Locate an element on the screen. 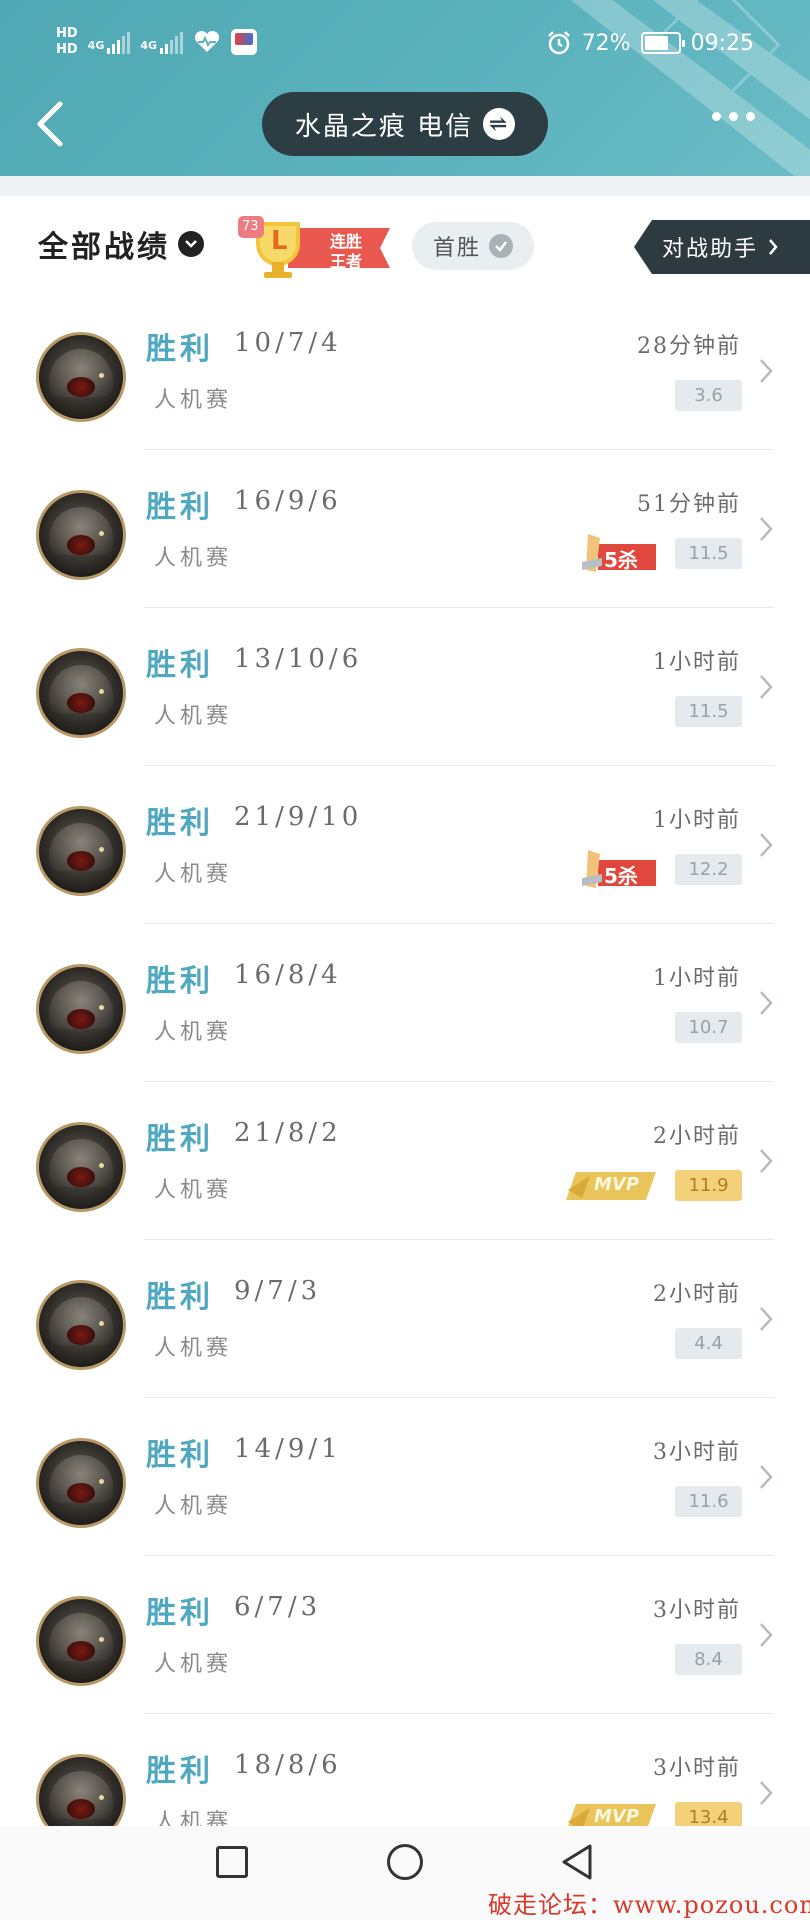 The image size is (810, 1920). signal-1: 4G is located at coordinates (109, 42).